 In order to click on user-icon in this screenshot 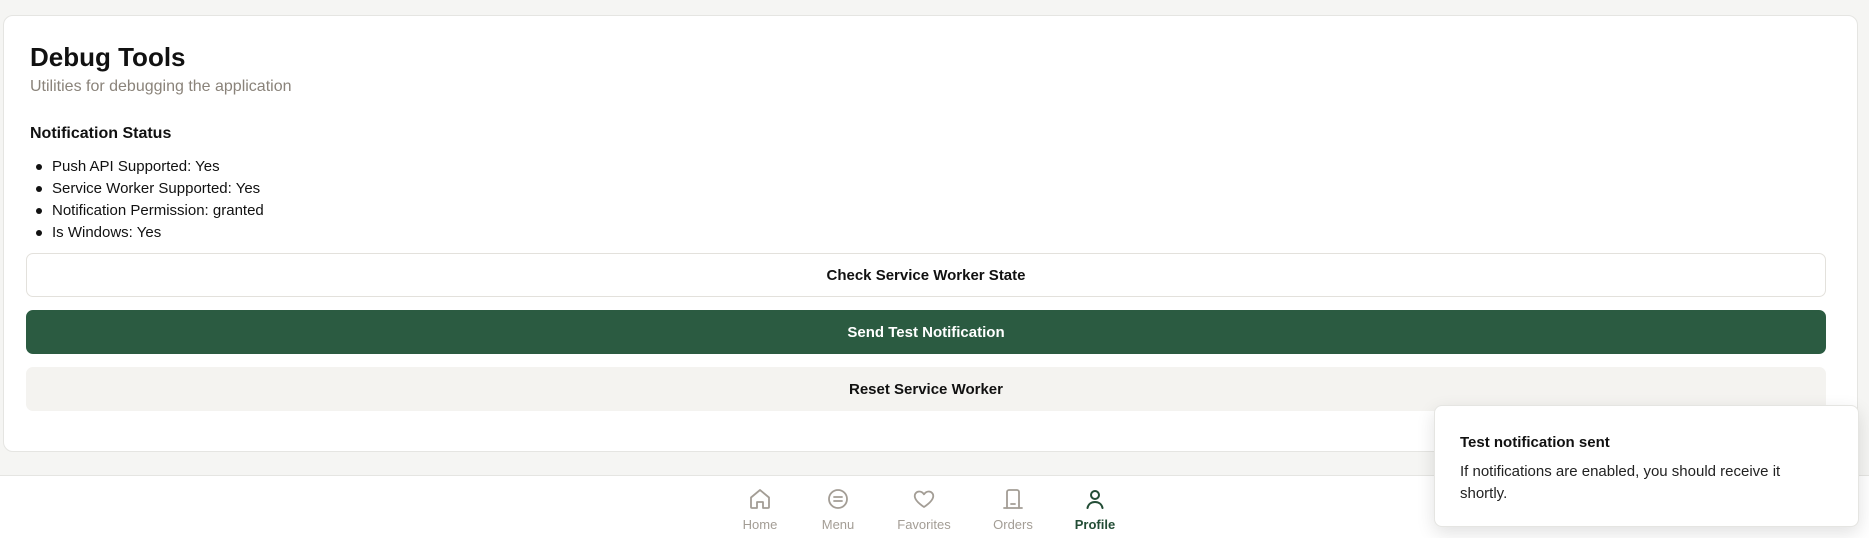, I will do `click(1095, 499)`.